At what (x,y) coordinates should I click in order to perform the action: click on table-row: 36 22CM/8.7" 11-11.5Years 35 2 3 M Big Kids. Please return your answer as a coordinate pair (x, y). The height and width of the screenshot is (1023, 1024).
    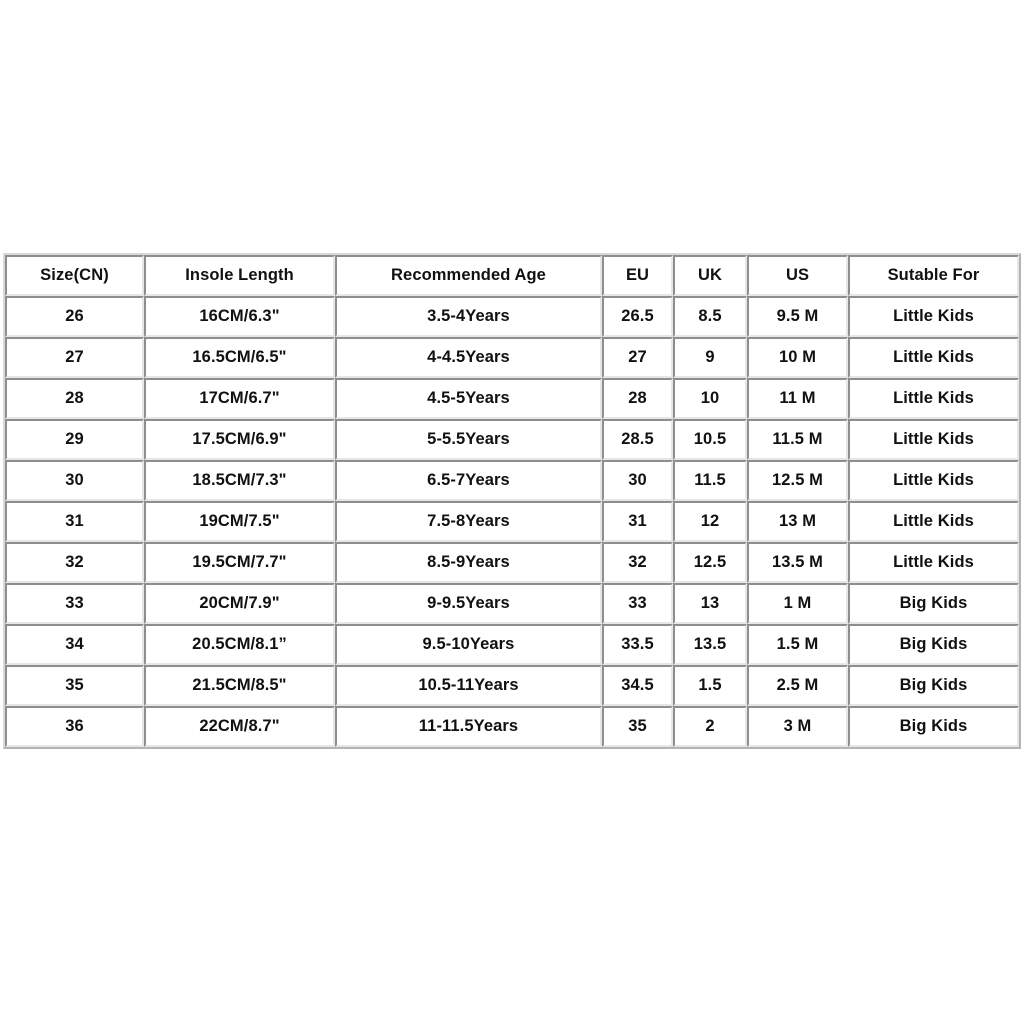
    Looking at the image, I should click on (512, 726).